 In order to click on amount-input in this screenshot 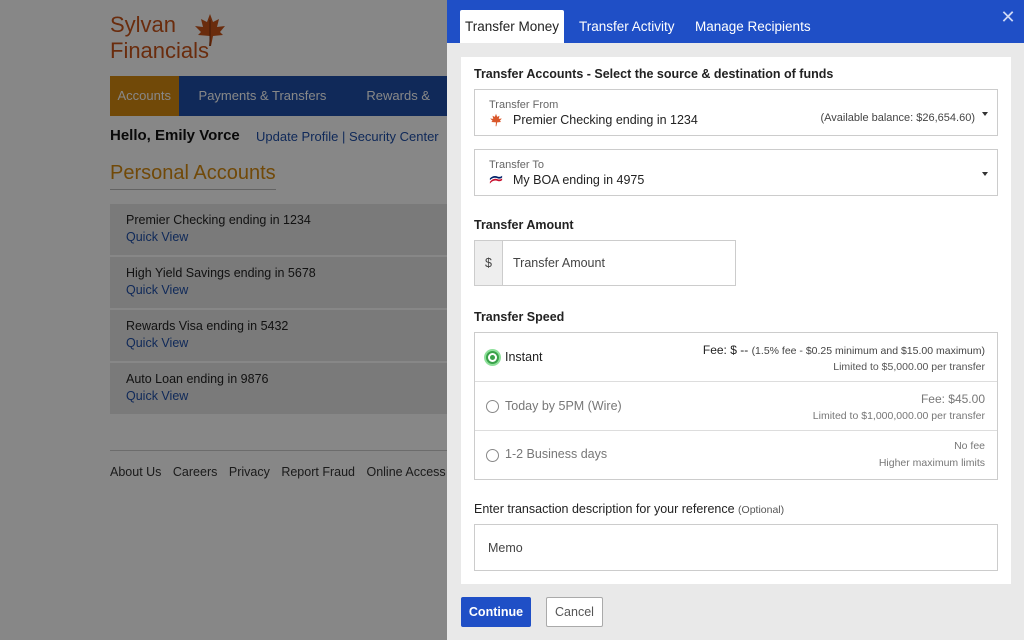, I will do `click(619, 263)`.